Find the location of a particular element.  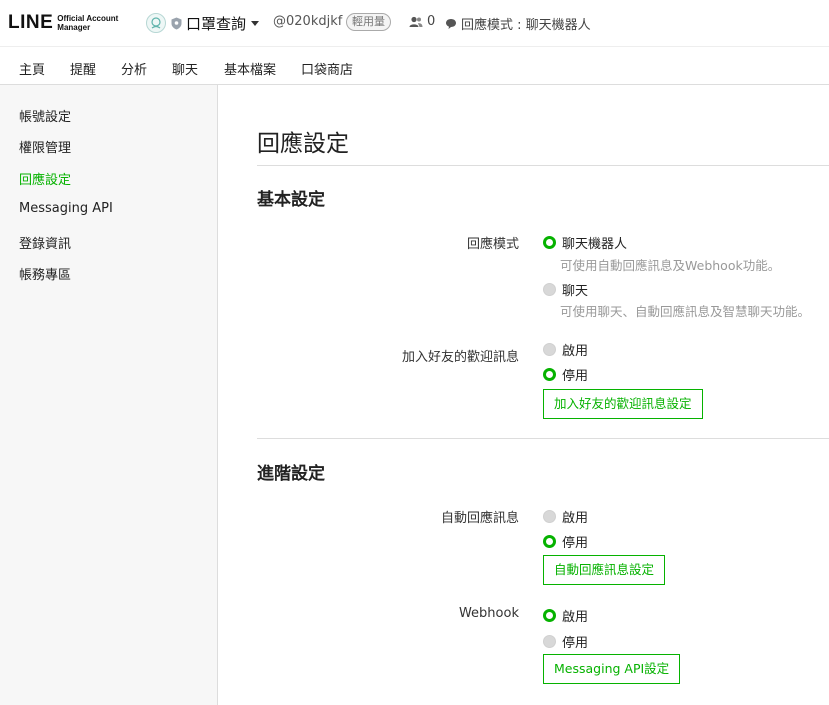

radio-mode-bot: 聊天機器人 is located at coordinates (585, 242).